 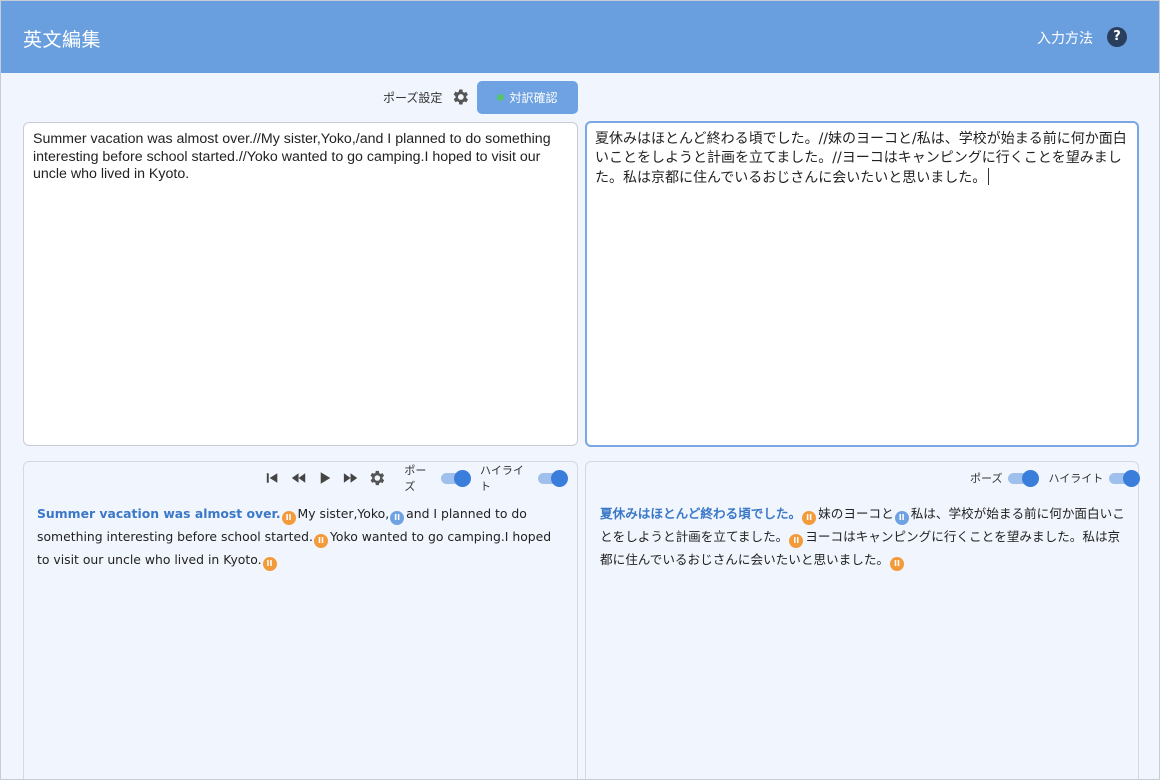 I want to click on playback-controls: ポーズ ハイライト, so click(x=420, y=478).